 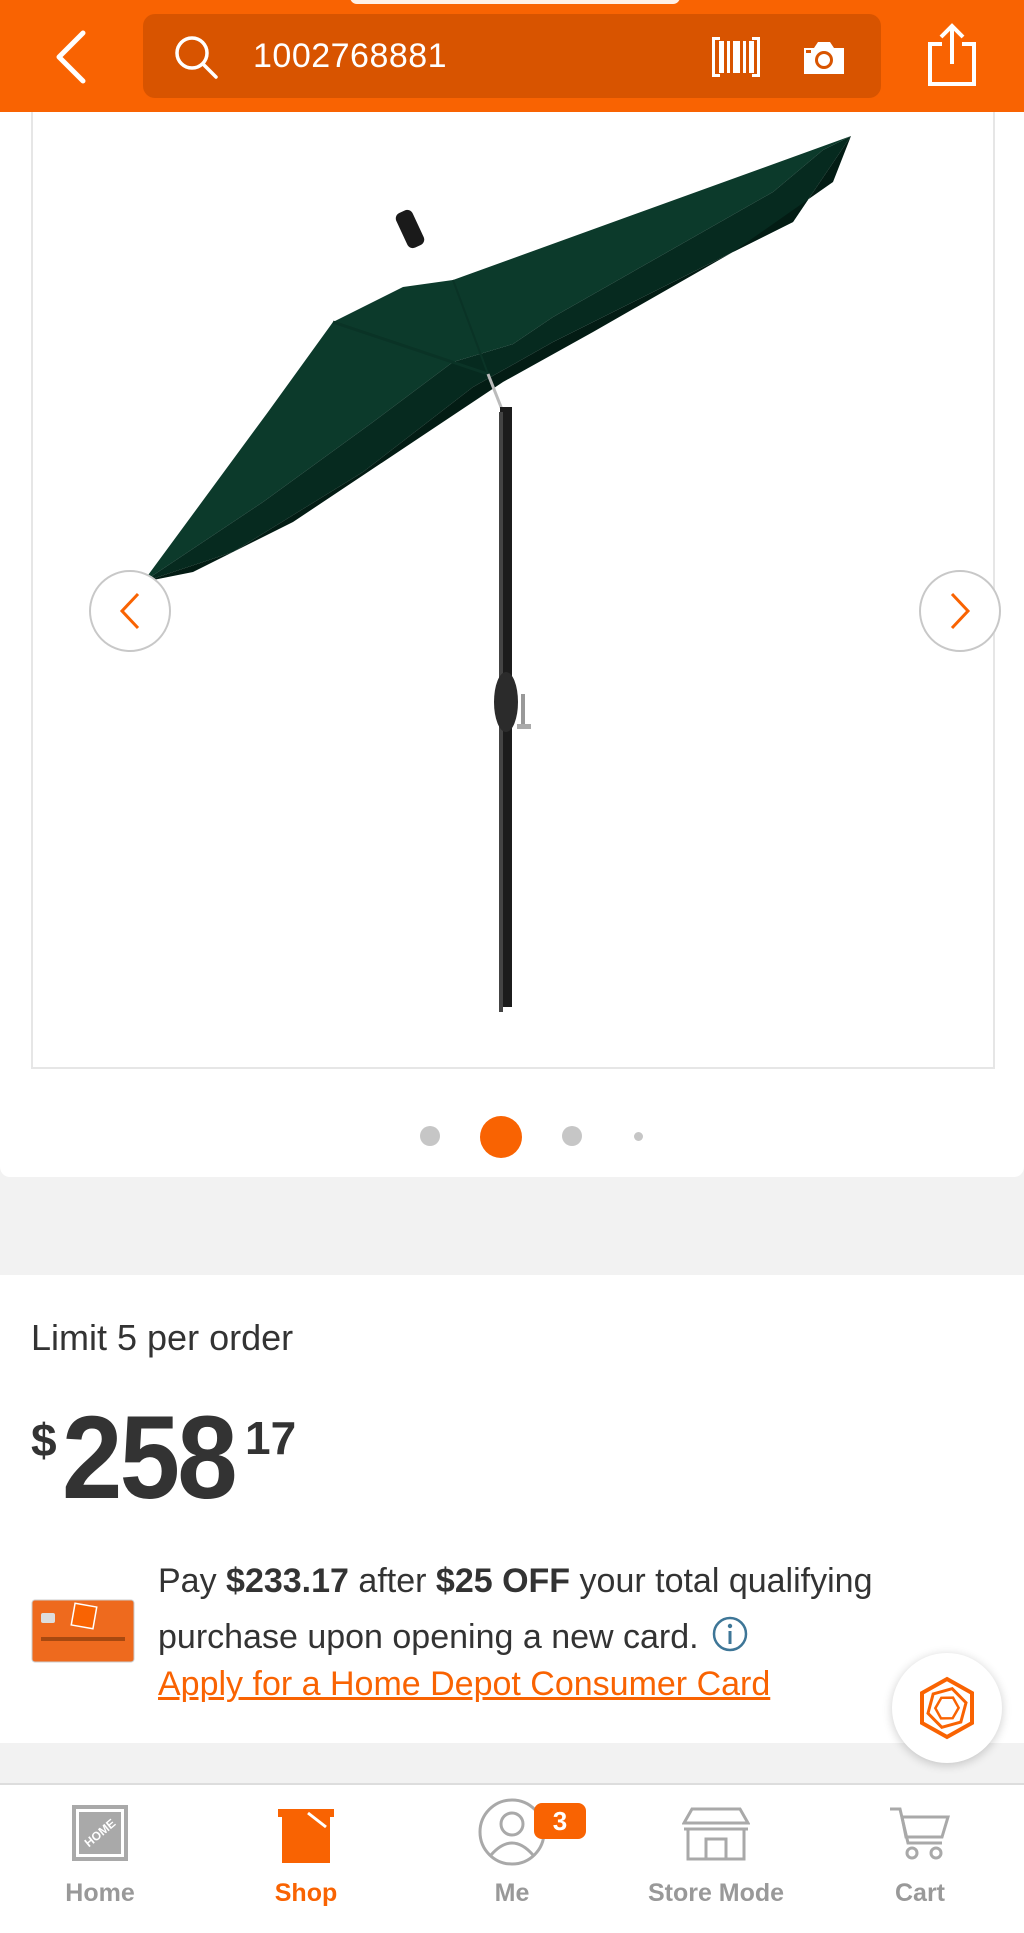 I want to click on previous-image-button, so click(x=130, y=611).